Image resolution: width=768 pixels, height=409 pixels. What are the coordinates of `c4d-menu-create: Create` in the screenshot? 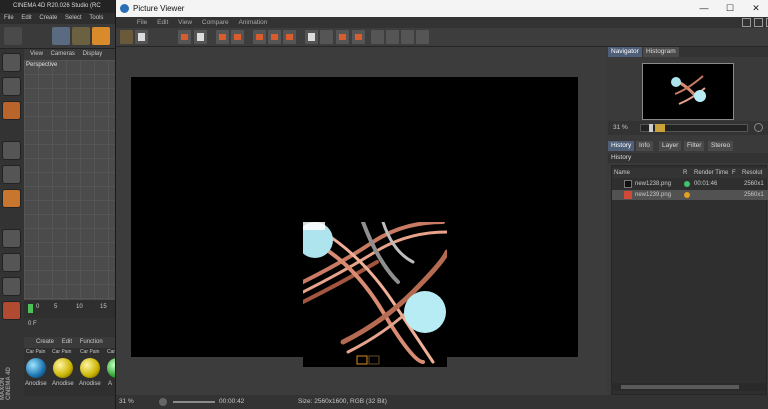 It's located at (48, 18).